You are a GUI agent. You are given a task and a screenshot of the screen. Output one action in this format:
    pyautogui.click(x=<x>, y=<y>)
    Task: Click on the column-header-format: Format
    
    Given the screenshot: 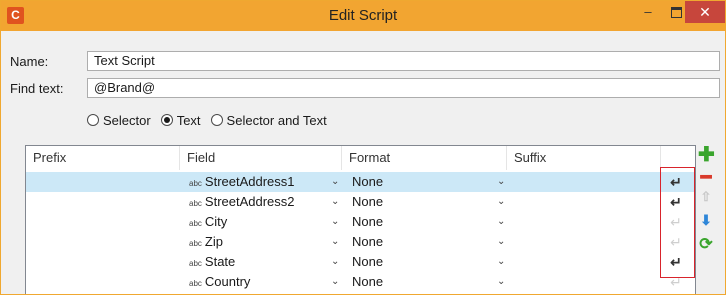 What is the action you would take?
    pyautogui.click(x=424, y=158)
    